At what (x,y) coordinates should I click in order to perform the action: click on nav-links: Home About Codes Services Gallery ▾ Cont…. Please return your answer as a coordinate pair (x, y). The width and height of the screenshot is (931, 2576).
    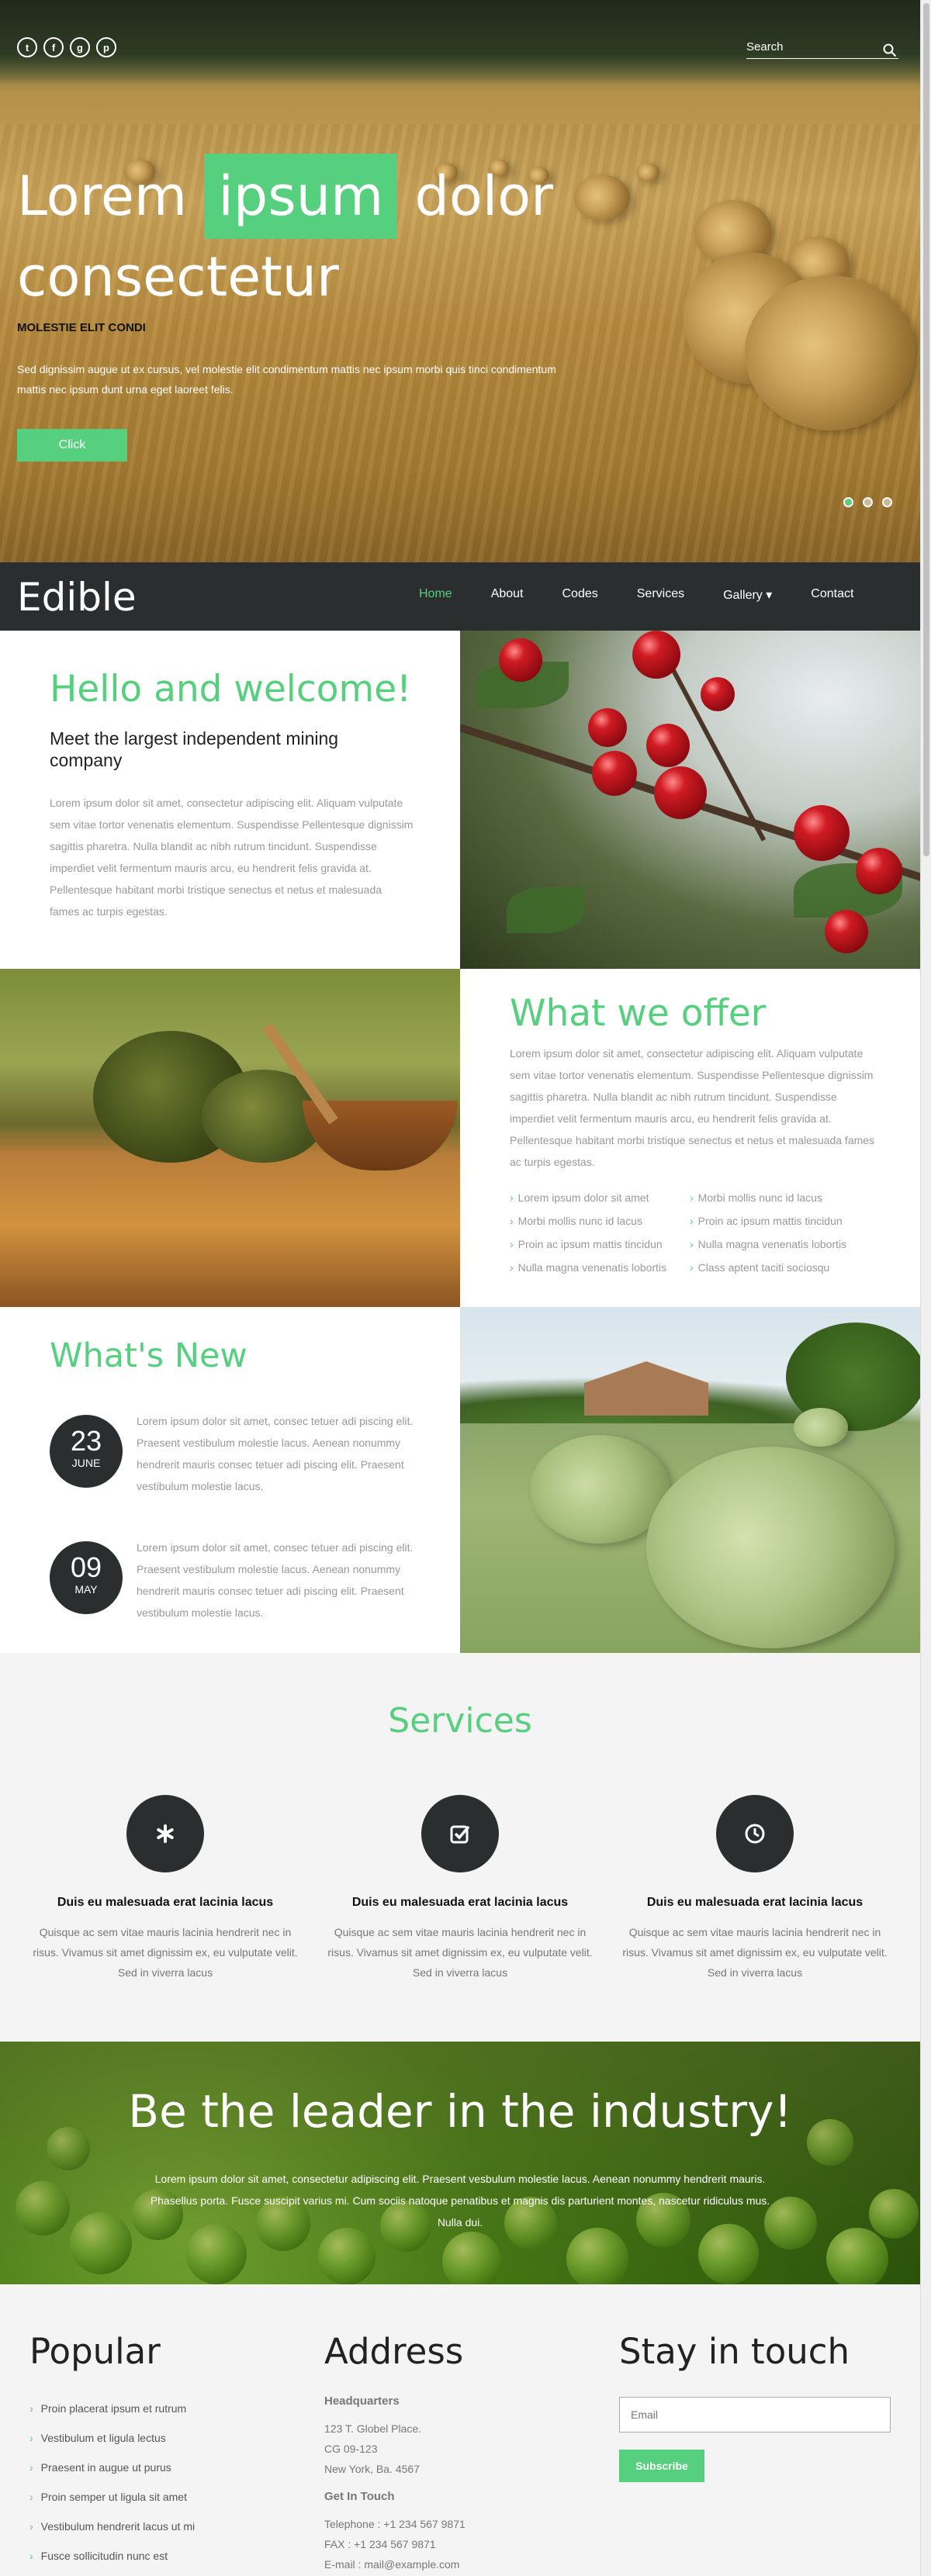
    Looking at the image, I should click on (636, 595).